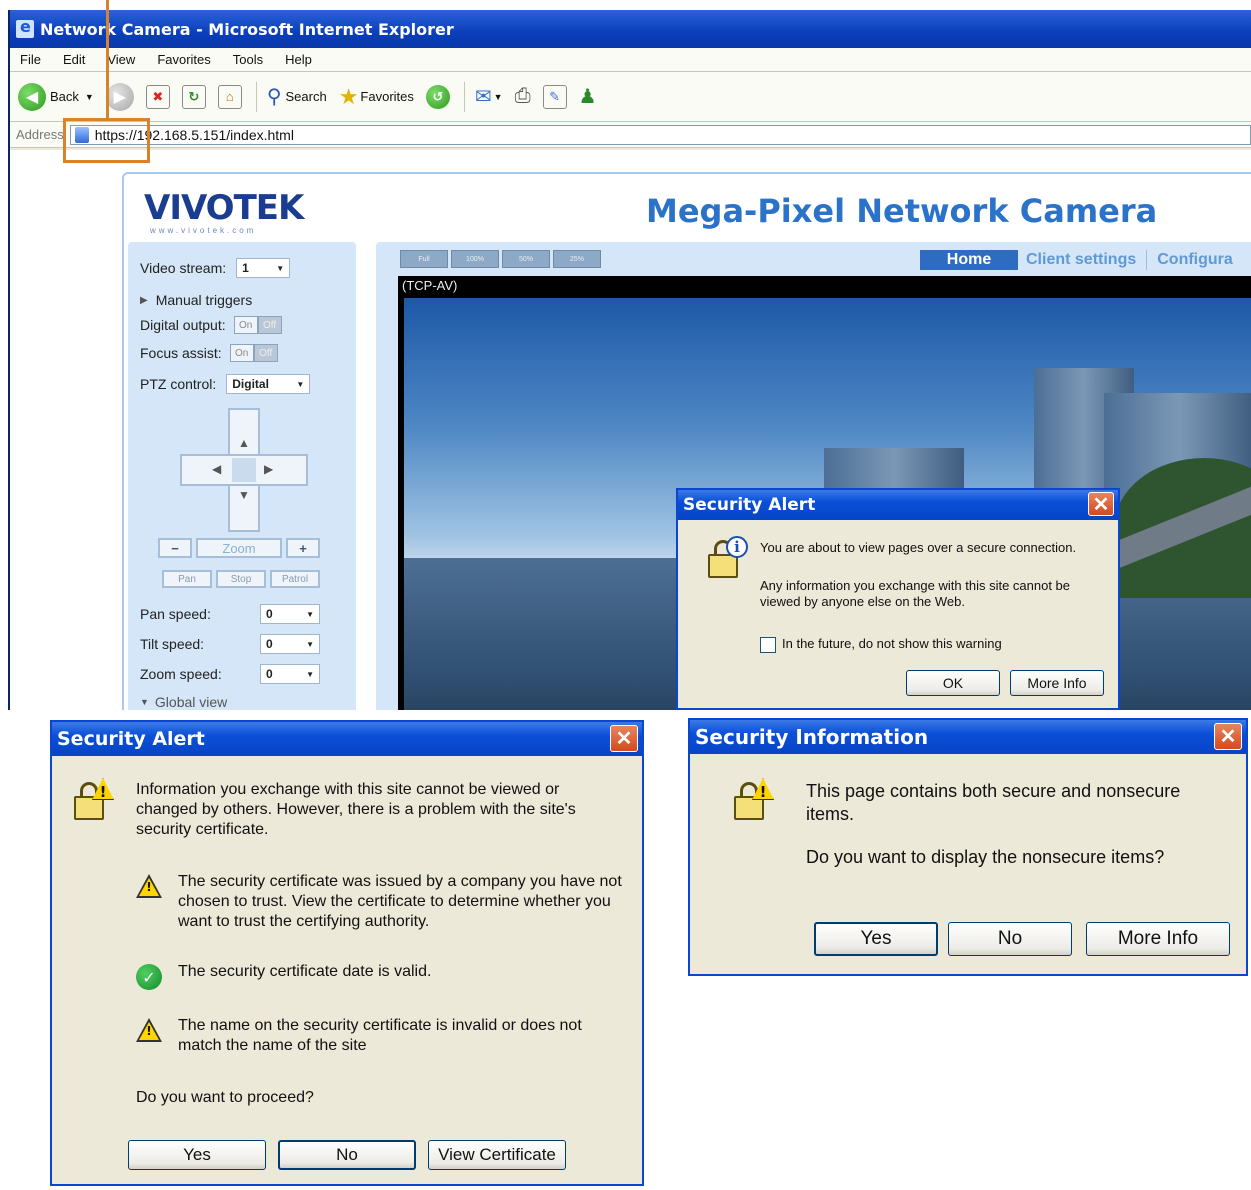 This screenshot has height=1190, width=1251. Describe the element at coordinates (175, 548) in the screenshot. I see `zoom-out-button: −` at that location.